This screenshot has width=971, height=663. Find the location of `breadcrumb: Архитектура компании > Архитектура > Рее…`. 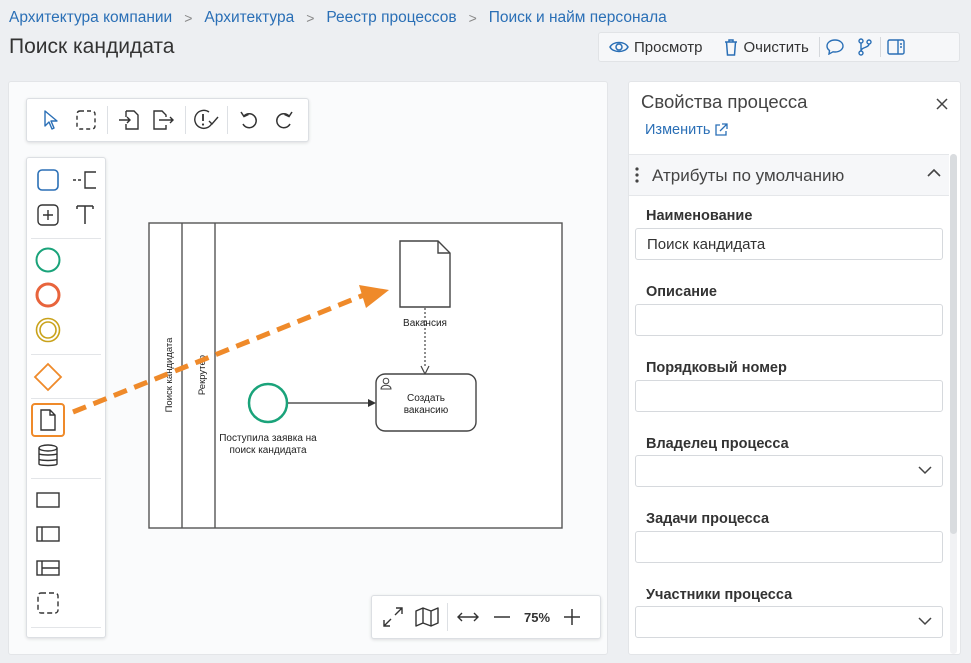

breadcrumb: Архитектура компании > Архитектура > Рее… is located at coordinates (338, 18).